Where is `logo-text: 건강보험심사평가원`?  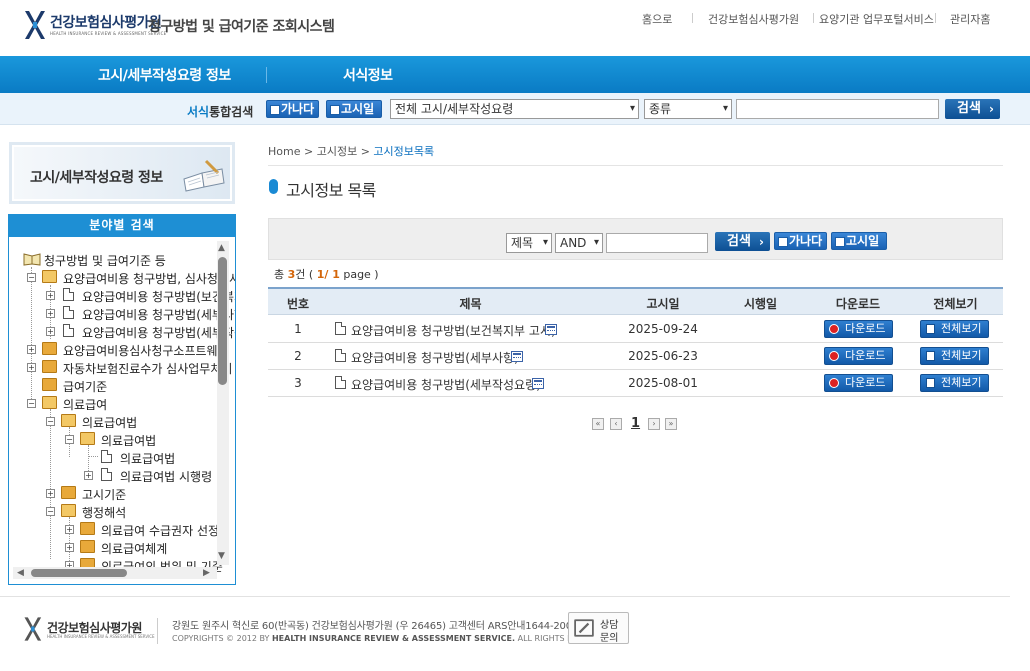 logo-text: 건강보험심사평가원 is located at coordinates (106, 22).